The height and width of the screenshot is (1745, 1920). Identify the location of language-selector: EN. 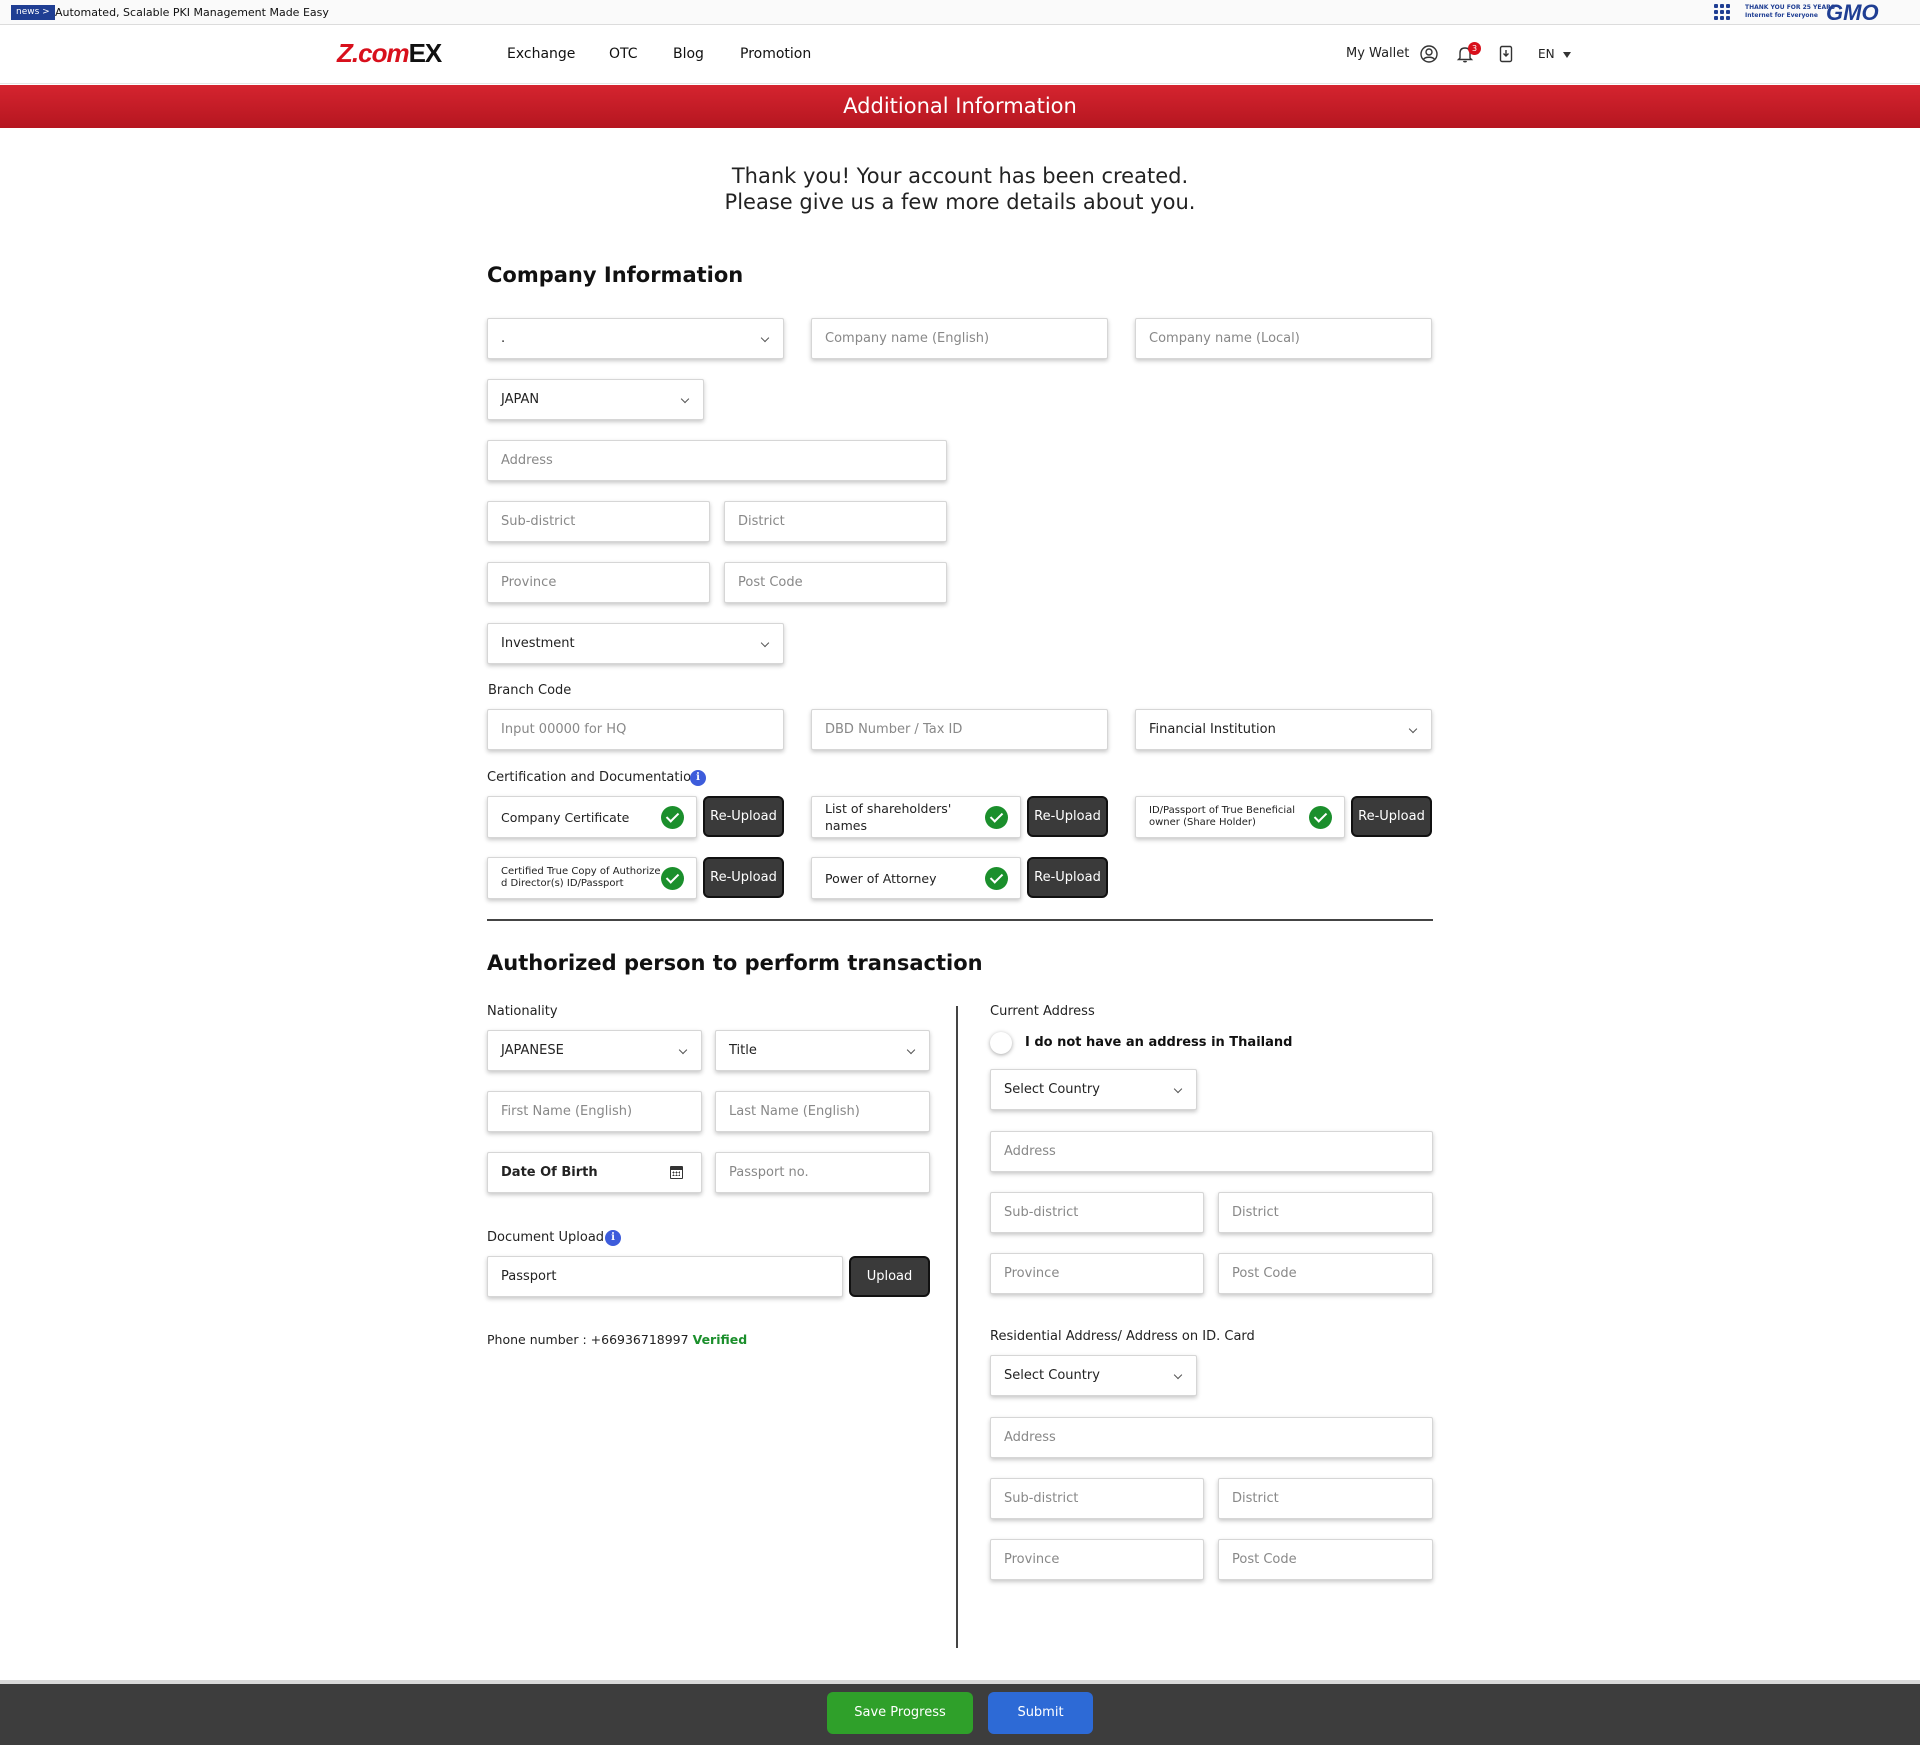
(1546, 54).